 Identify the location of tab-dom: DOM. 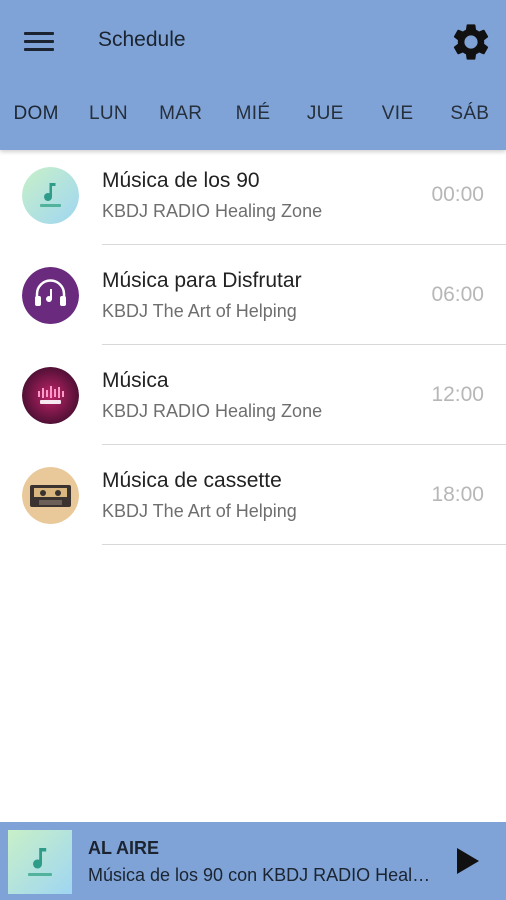
(36, 114).